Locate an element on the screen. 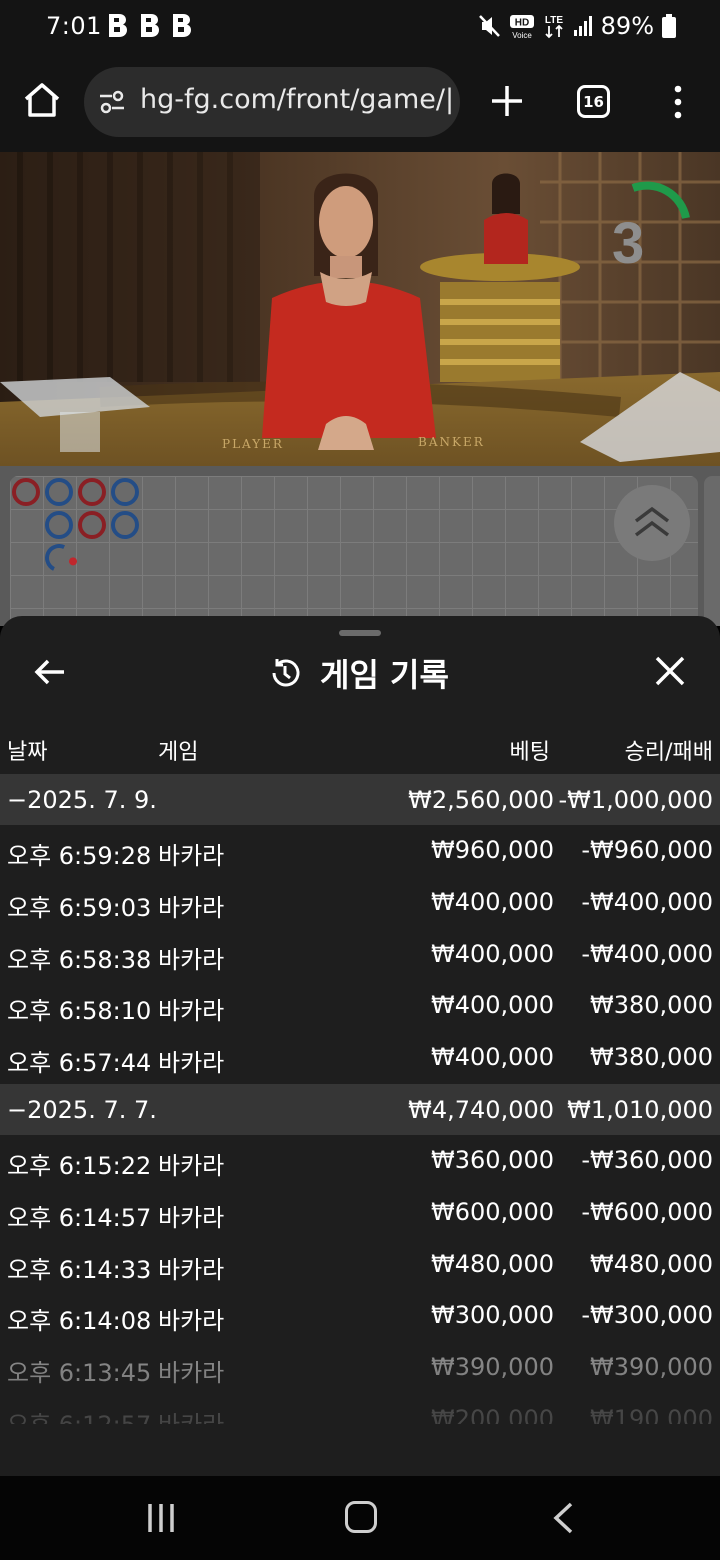  drag-handle is located at coordinates (360, 633).